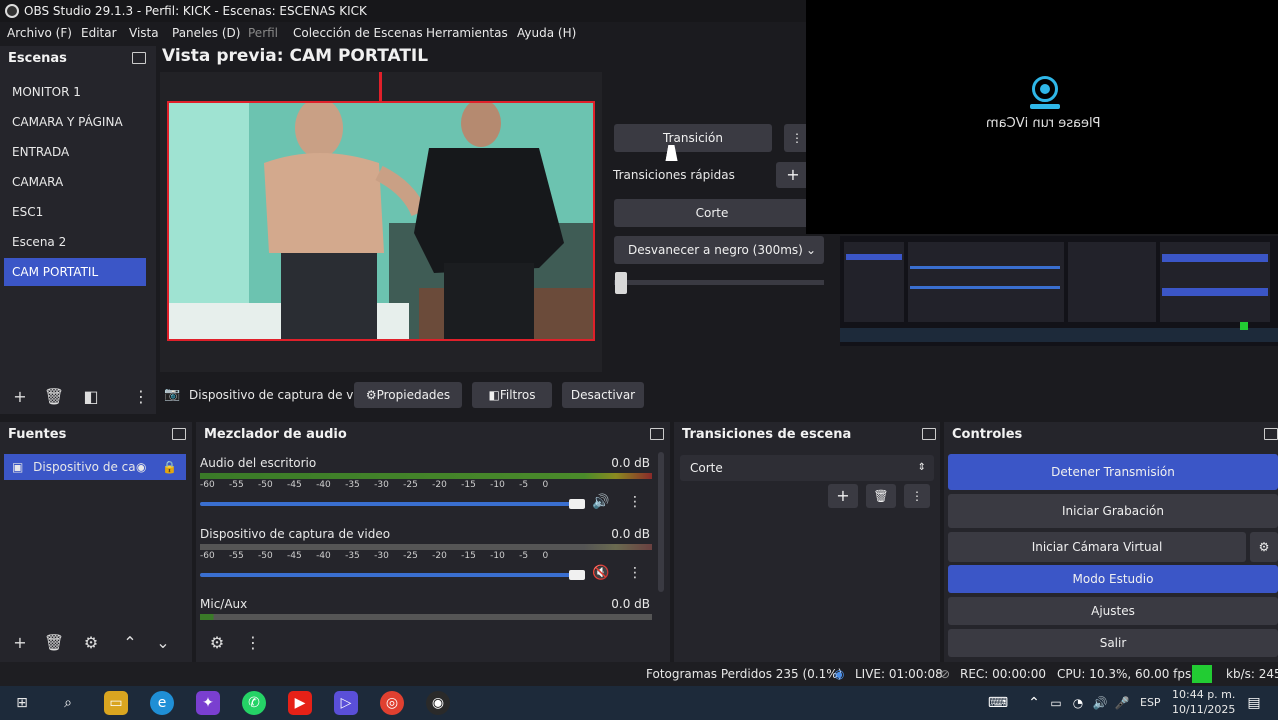 This screenshot has width=1278, height=720. Describe the element at coordinates (438, 703) in the screenshot. I see `obs-taskbar-icon: ◉` at that location.